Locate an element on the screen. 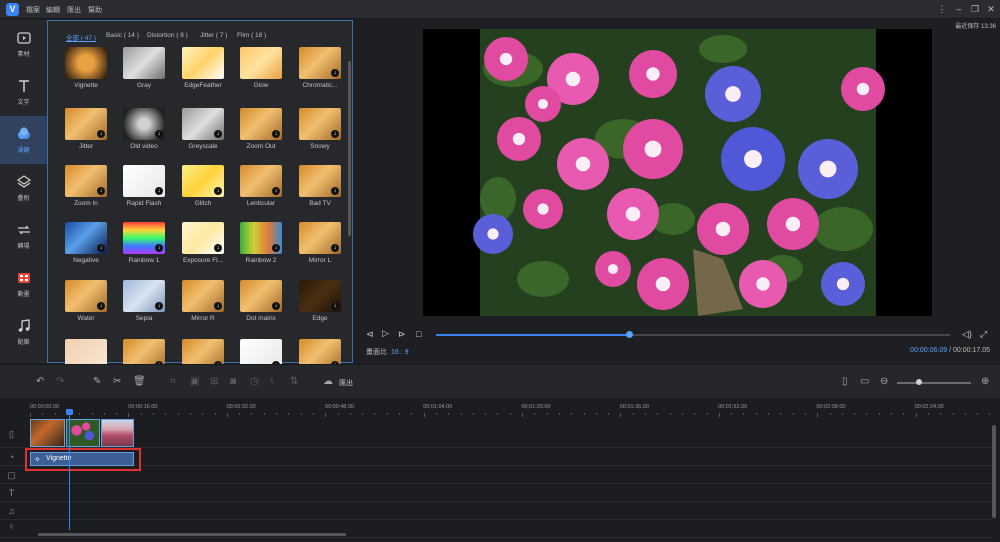 This screenshot has width=1000, height=542. nav-animation: 動畫 is located at coordinates (23, 284).